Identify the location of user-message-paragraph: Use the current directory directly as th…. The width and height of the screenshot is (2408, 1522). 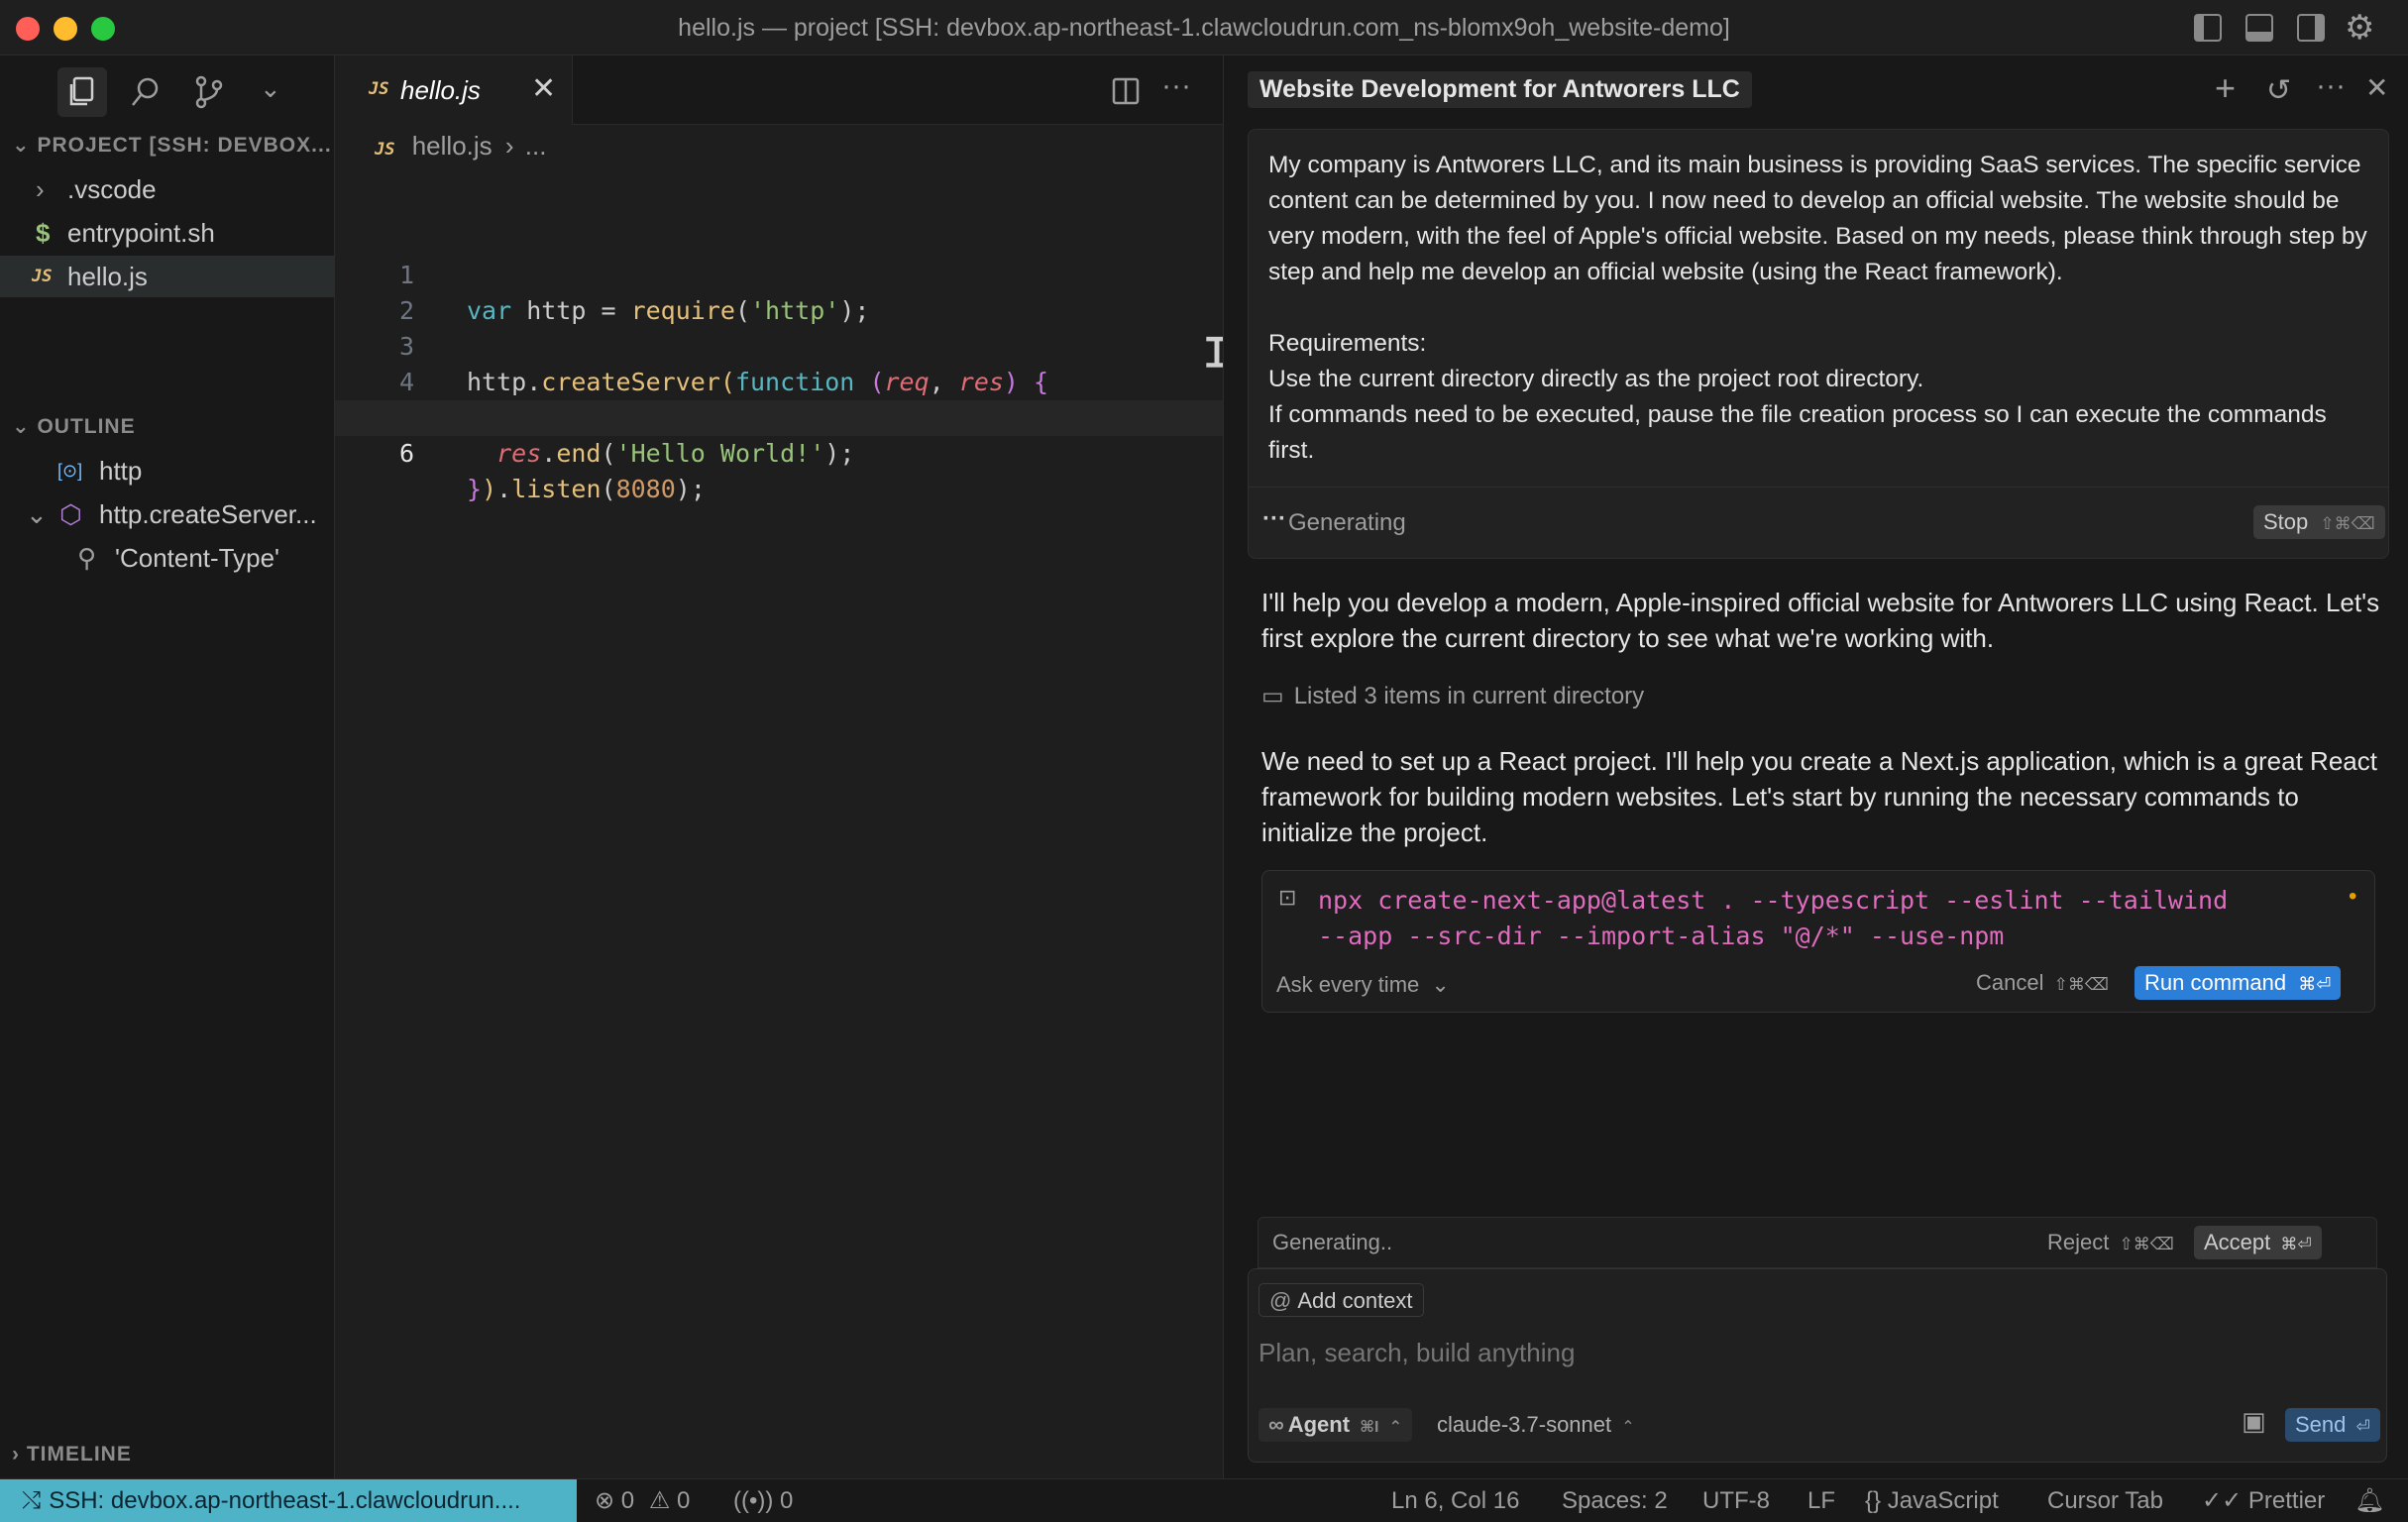
(1596, 379).